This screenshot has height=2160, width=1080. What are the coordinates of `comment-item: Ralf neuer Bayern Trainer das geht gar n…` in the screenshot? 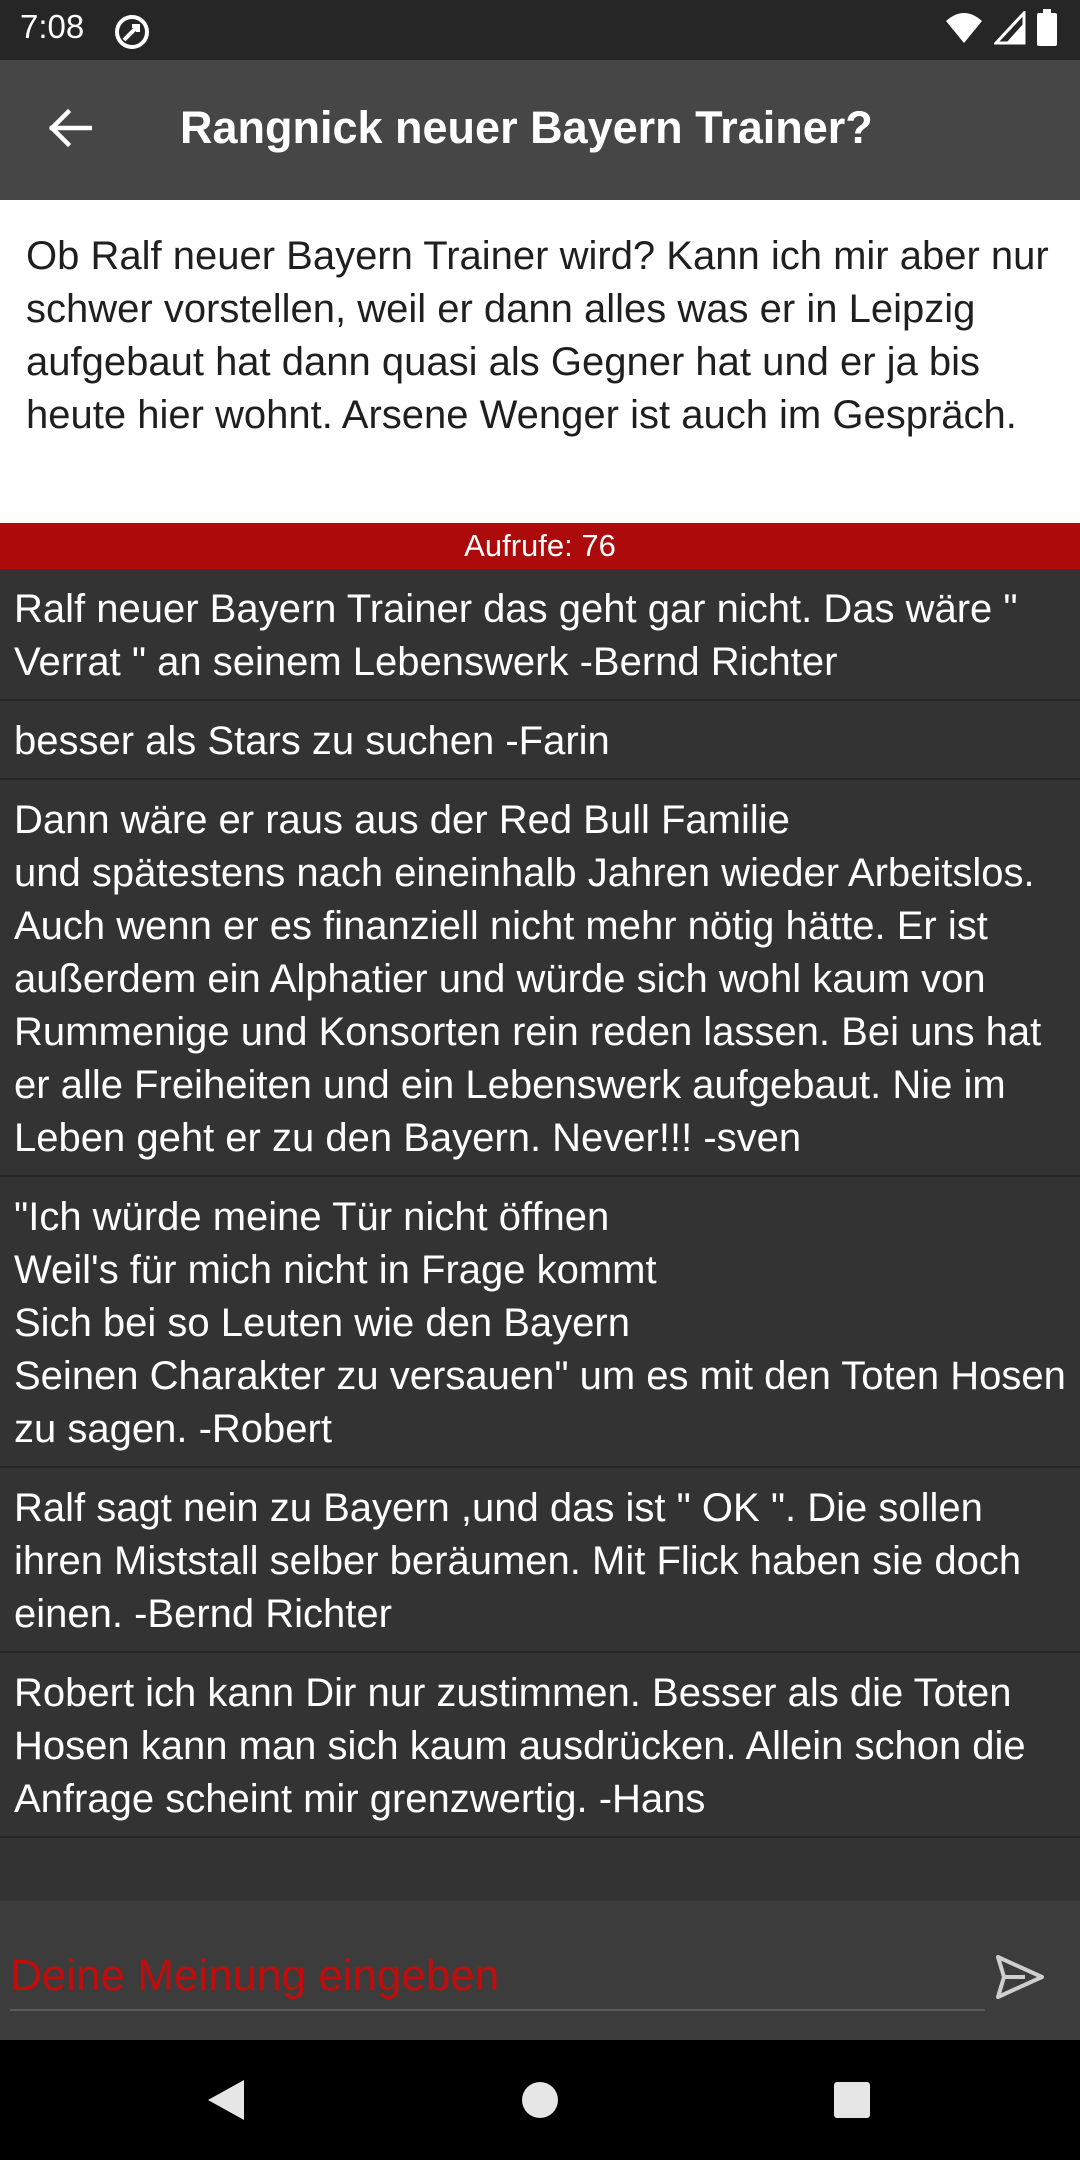 It's located at (540, 635).